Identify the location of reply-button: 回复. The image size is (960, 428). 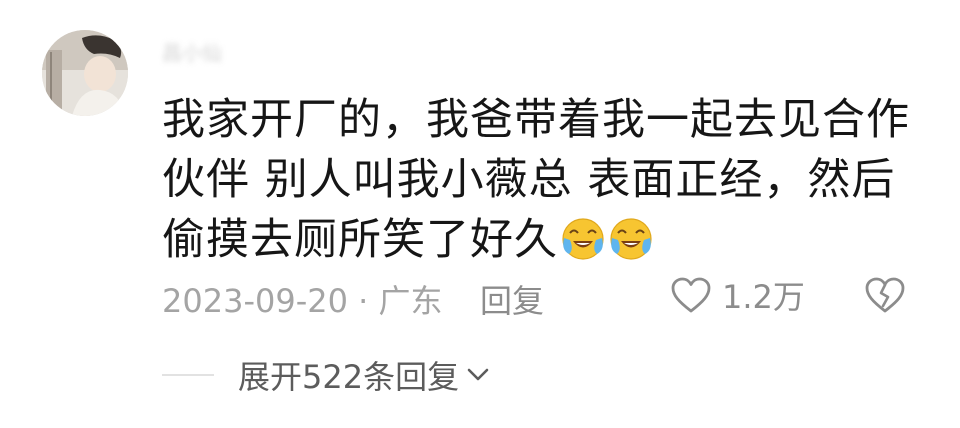
(512, 299).